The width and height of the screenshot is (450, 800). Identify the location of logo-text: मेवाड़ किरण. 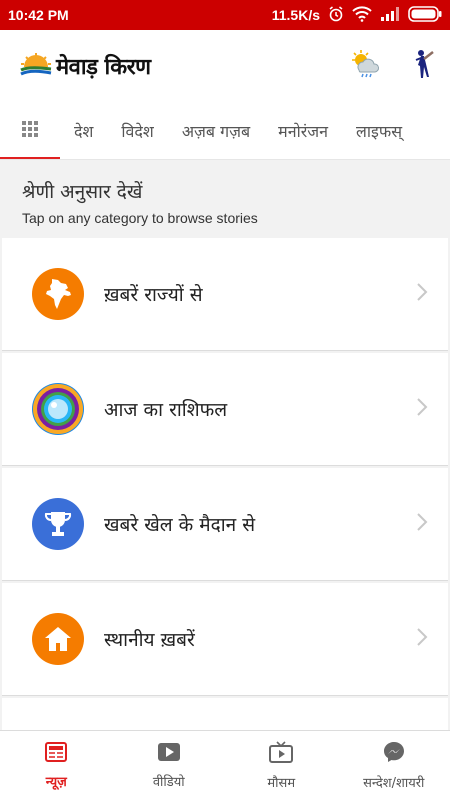
(103, 67).